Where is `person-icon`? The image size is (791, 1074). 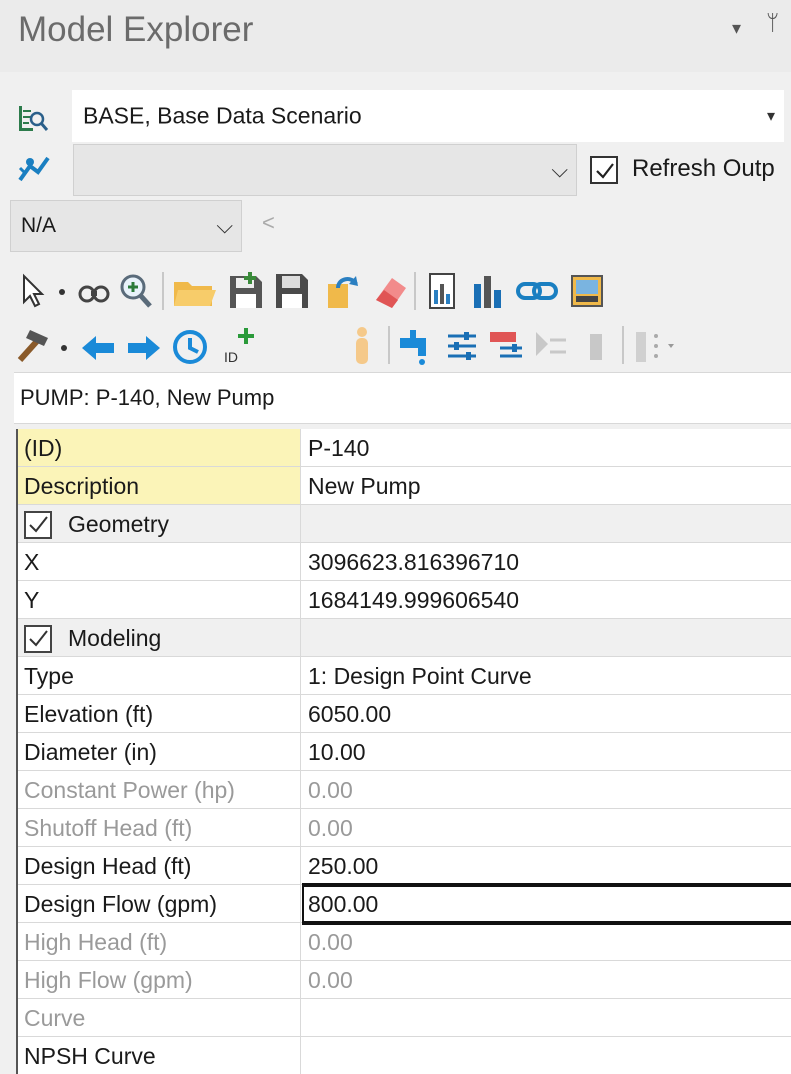
person-icon is located at coordinates (362, 345).